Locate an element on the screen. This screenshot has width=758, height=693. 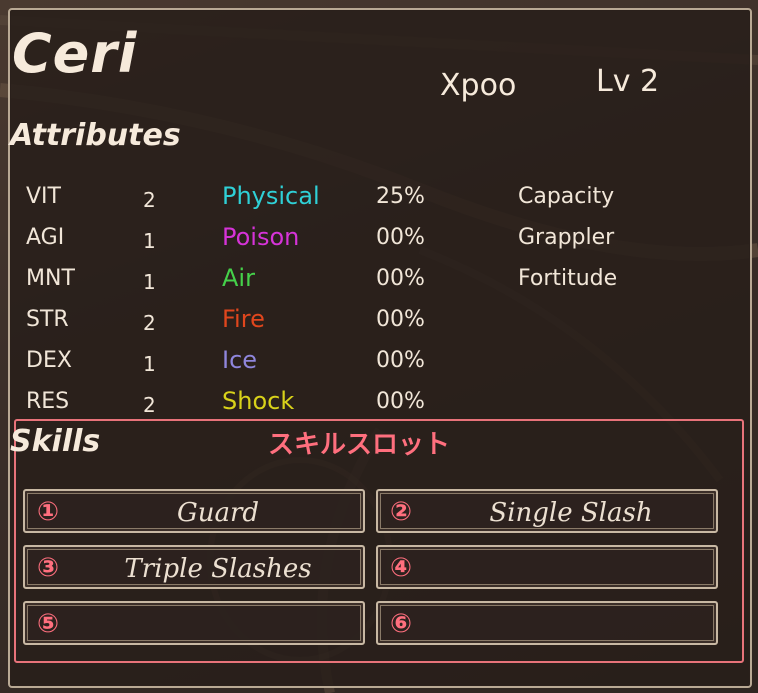
skill-slot-3: ③ Triple Slashes is located at coordinates (194, 567).